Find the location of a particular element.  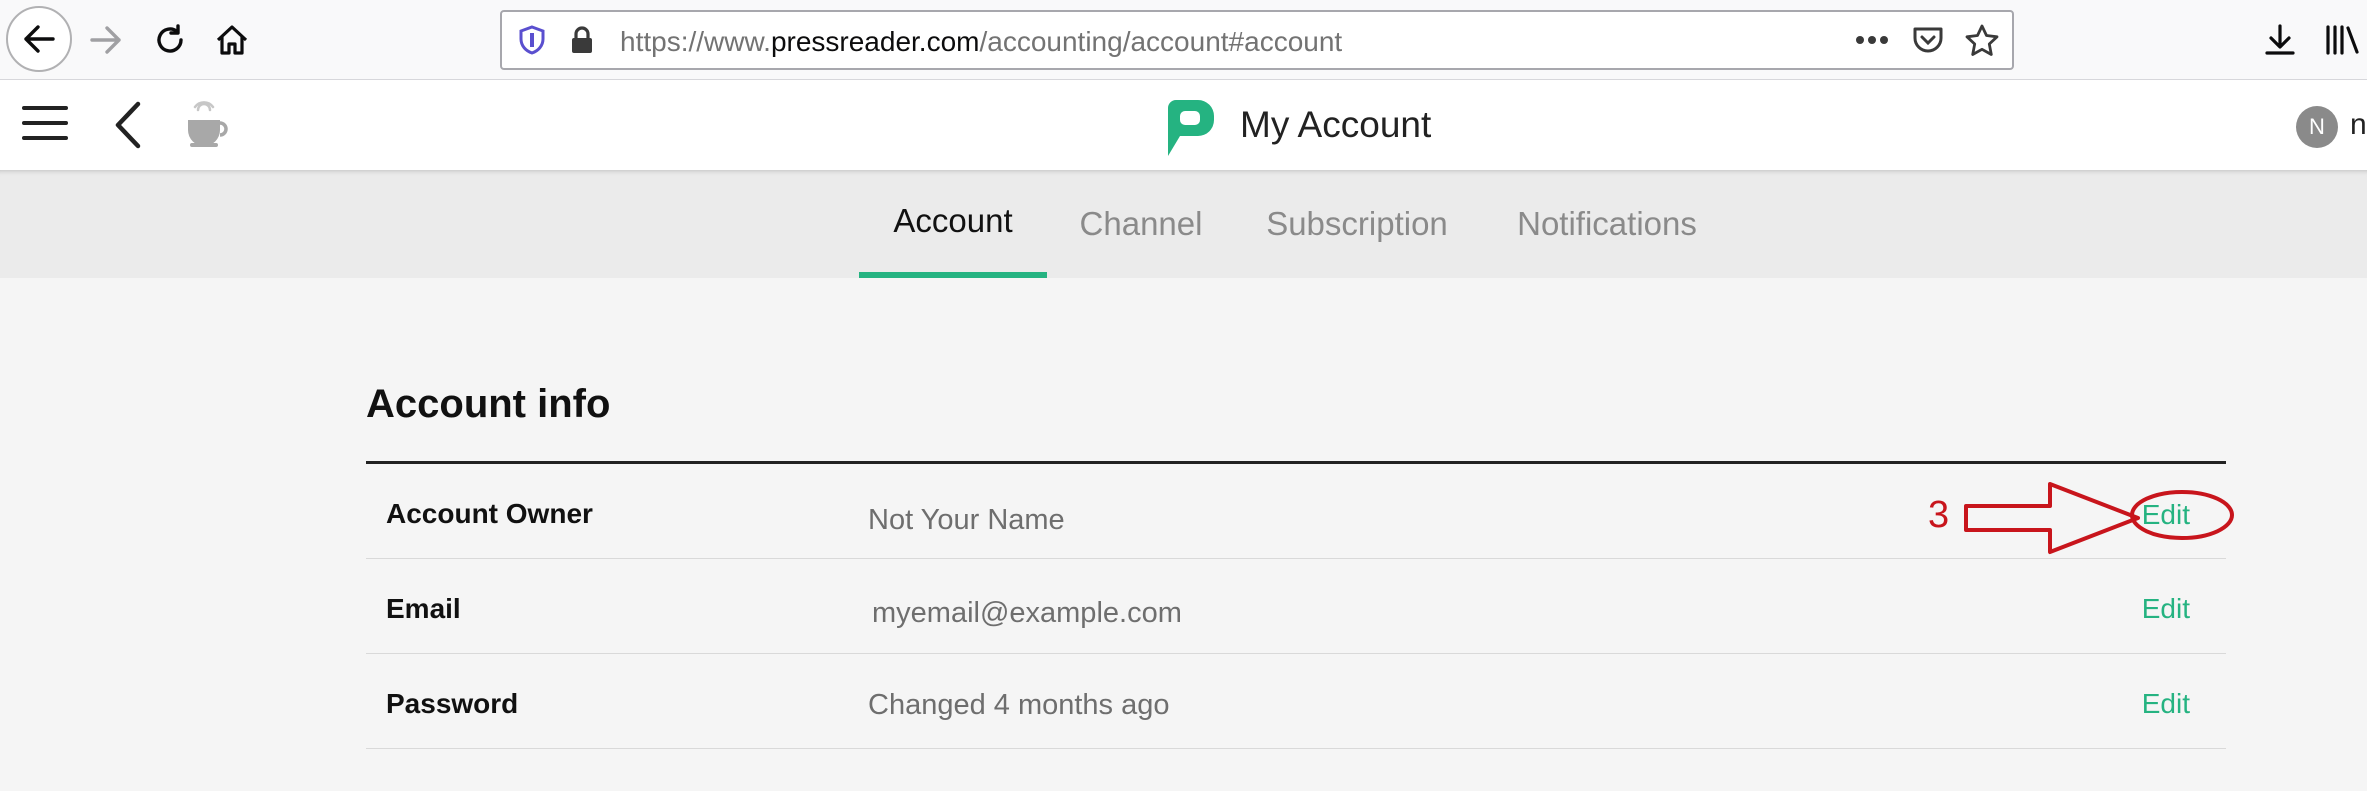

username: n is located at coordinates (2358, 125).